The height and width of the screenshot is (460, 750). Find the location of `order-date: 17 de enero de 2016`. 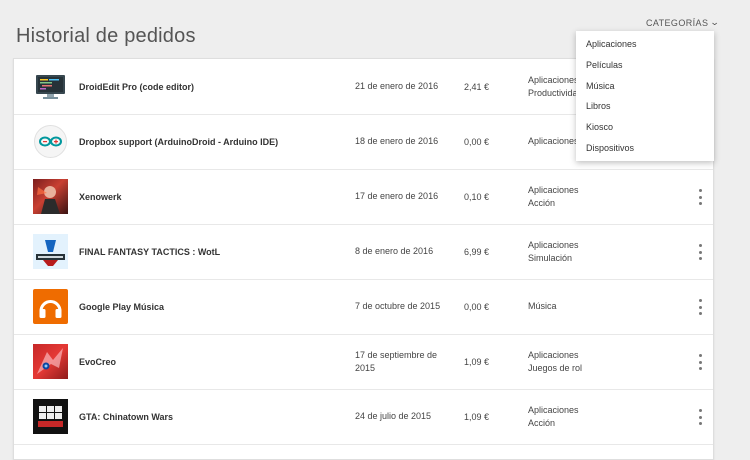

order-date: 17 de enero de 2016 is located at coordinates (397, 196).